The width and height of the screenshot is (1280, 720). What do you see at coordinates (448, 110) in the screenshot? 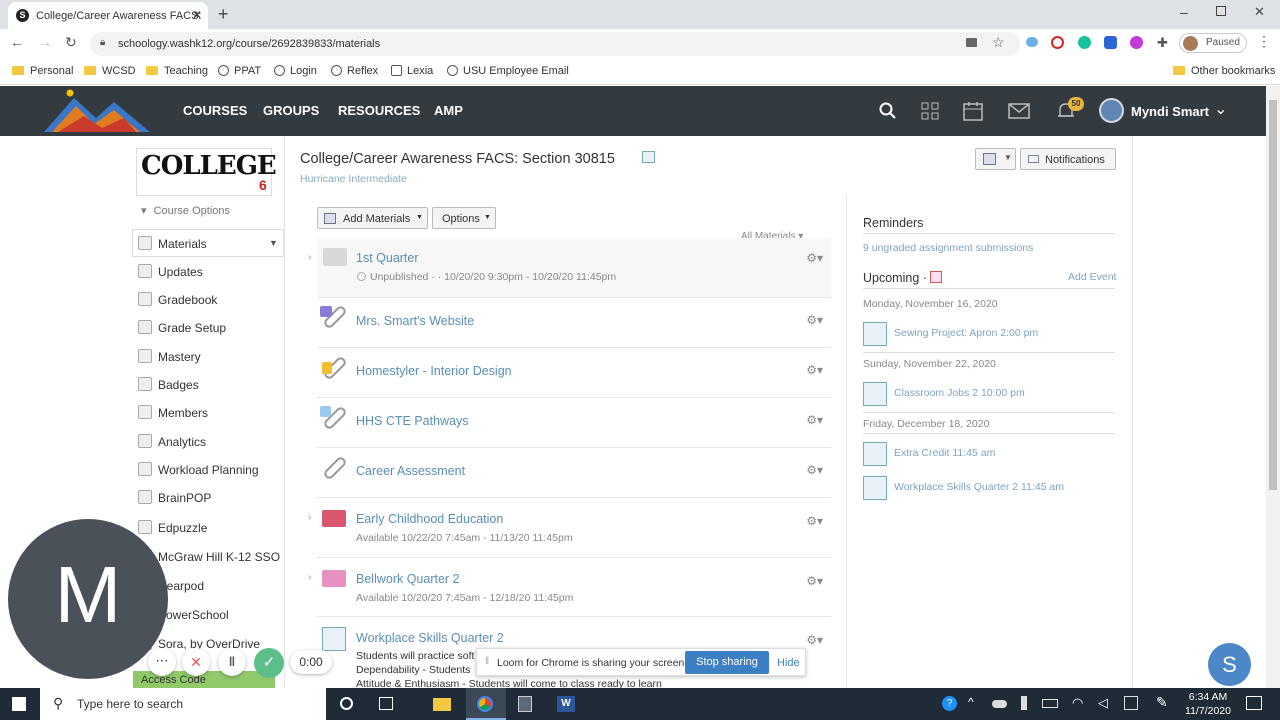
I see `nav-amp: AMP` at bounding box center [448, 110].